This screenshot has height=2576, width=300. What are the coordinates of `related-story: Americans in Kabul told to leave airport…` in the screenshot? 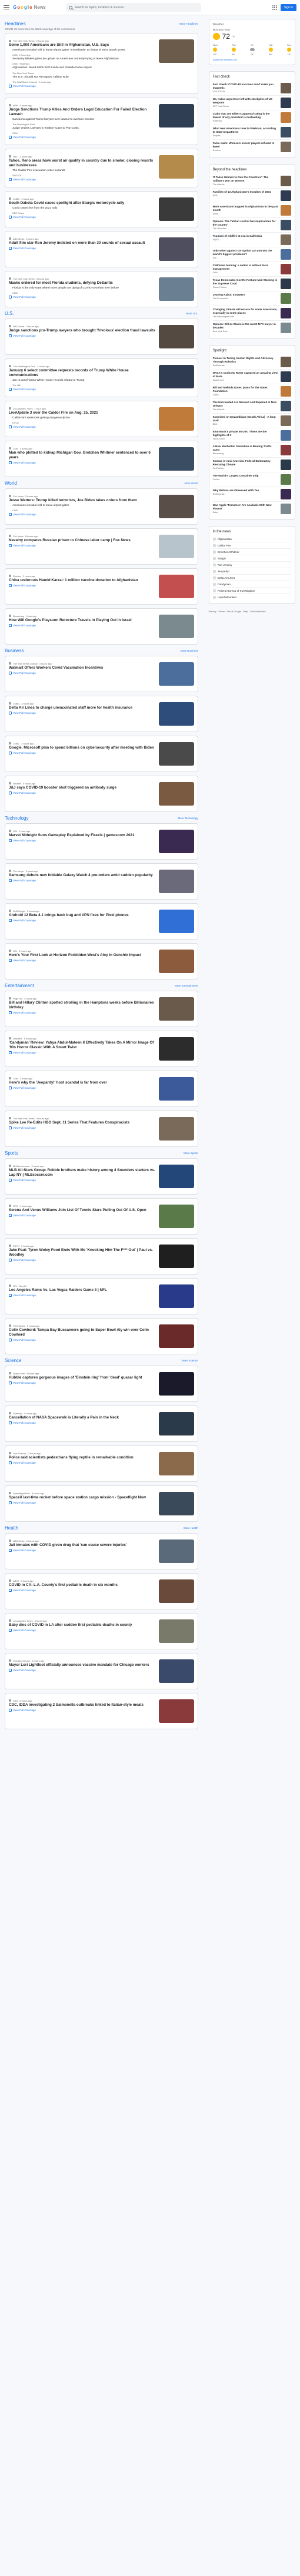 It's located at (83, 506).